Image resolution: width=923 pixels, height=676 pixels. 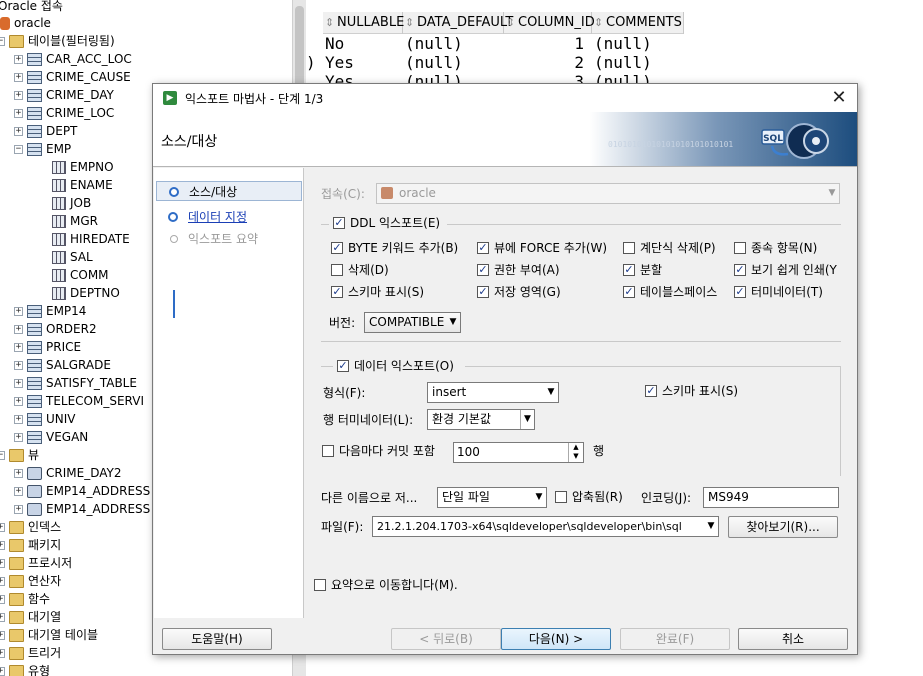 I want to click on ddl-option-checkbox: ✓ 스키마 표시(S), so click(x=377, y=292).